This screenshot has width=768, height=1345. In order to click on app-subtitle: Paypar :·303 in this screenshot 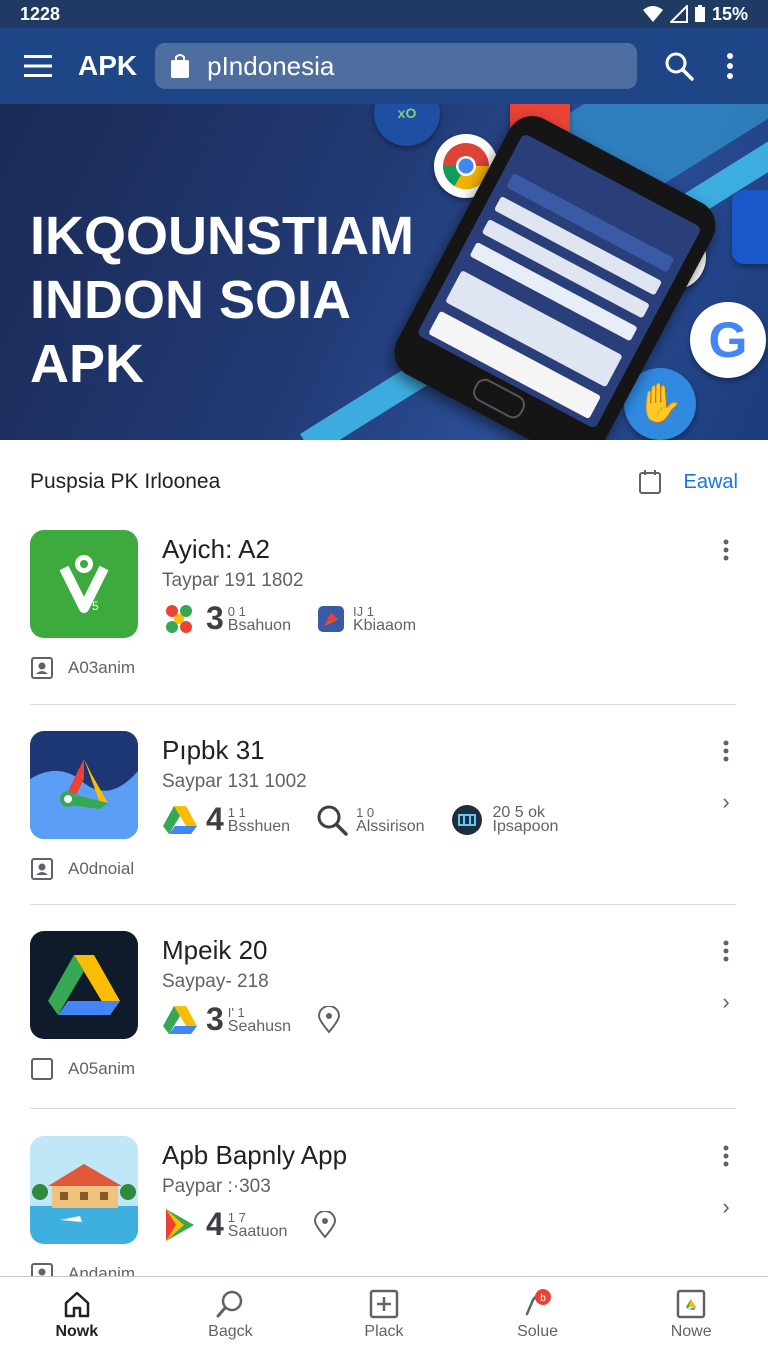, I will do `click(216, 1186)`.